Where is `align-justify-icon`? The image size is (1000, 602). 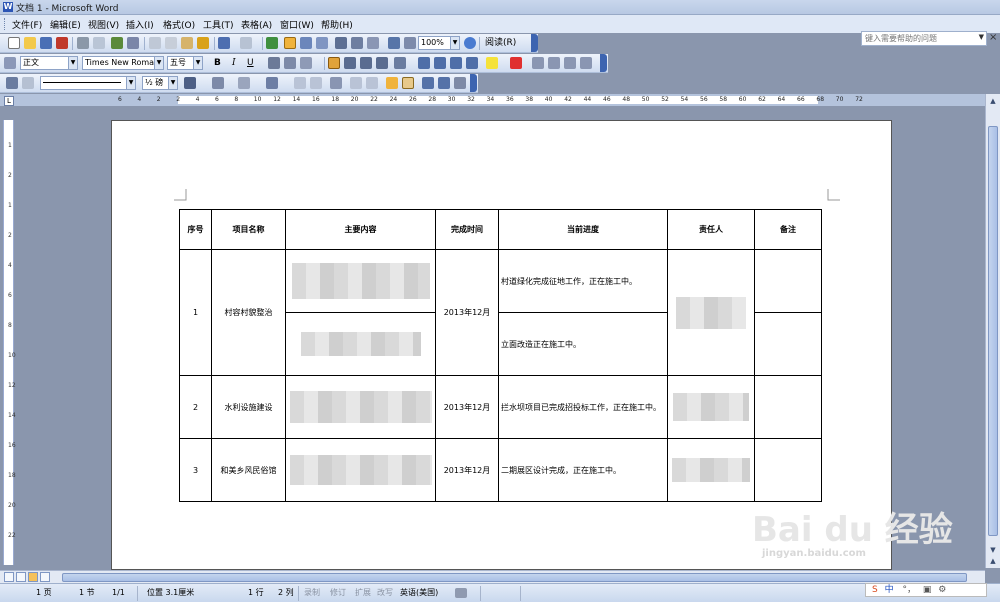 align-justify-icon is located at coordinates (334, 63).